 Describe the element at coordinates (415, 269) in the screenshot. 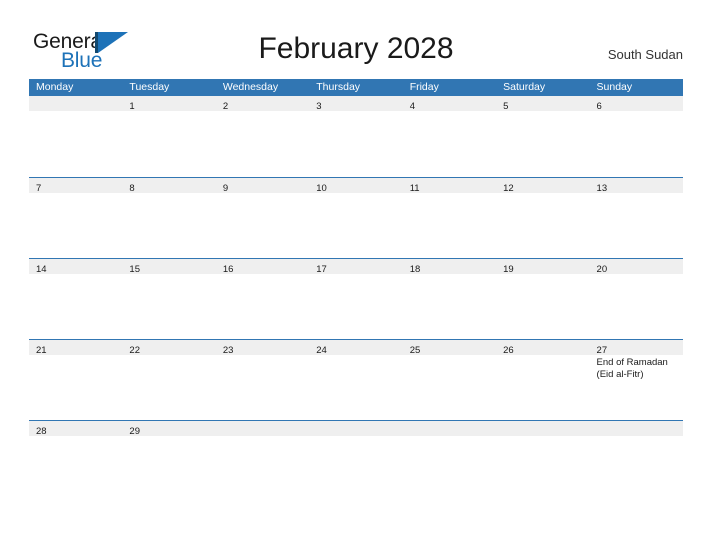

I see `day-number: 18` at that location.